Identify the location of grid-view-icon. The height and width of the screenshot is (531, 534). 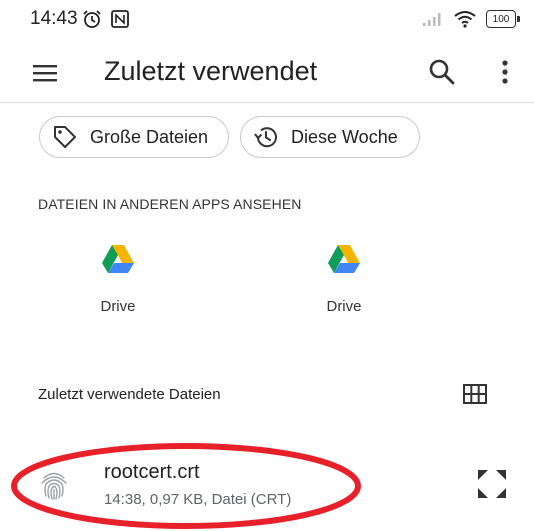
(475, 394).